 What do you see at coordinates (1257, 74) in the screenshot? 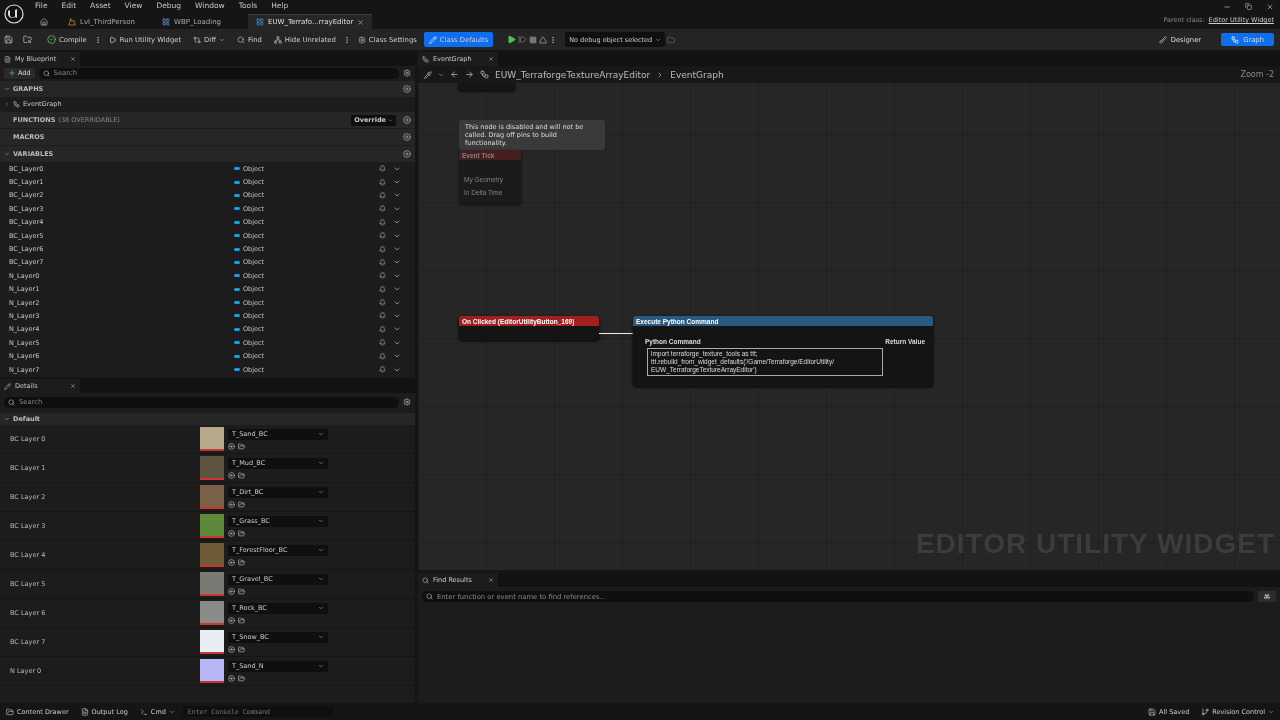
I see `zoom-label: Zoom -2` at bounding box center [1257, 74].